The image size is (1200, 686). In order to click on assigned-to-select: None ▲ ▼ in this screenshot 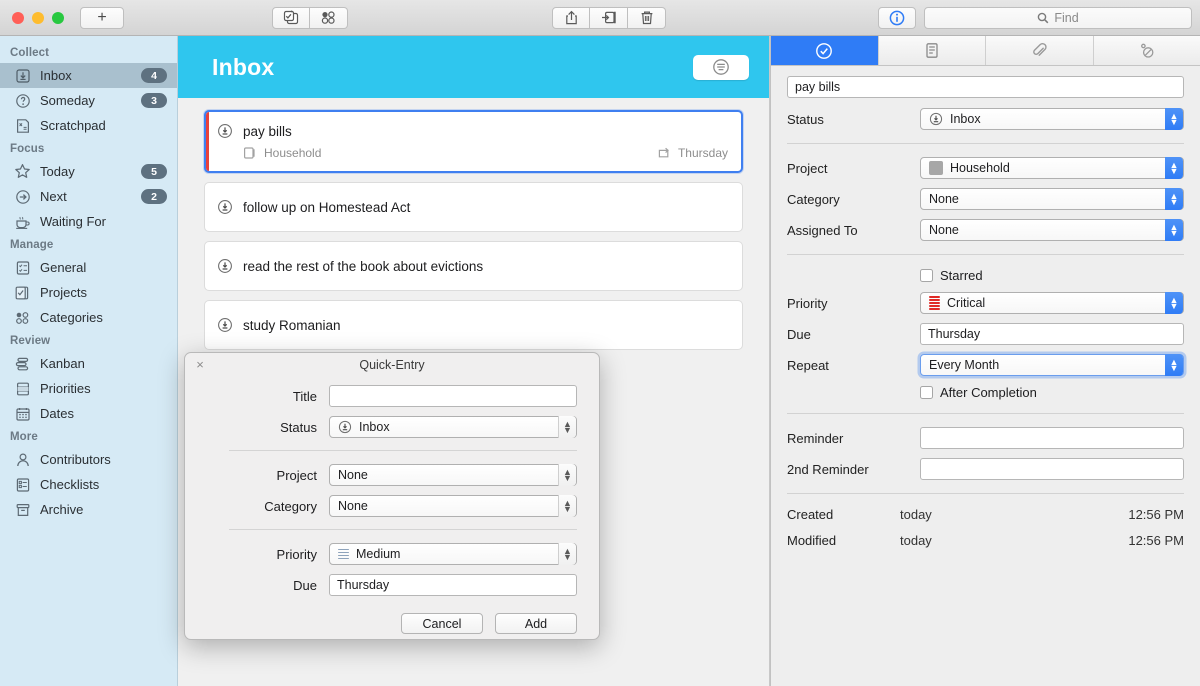, I will do `click(1052, 230)`.